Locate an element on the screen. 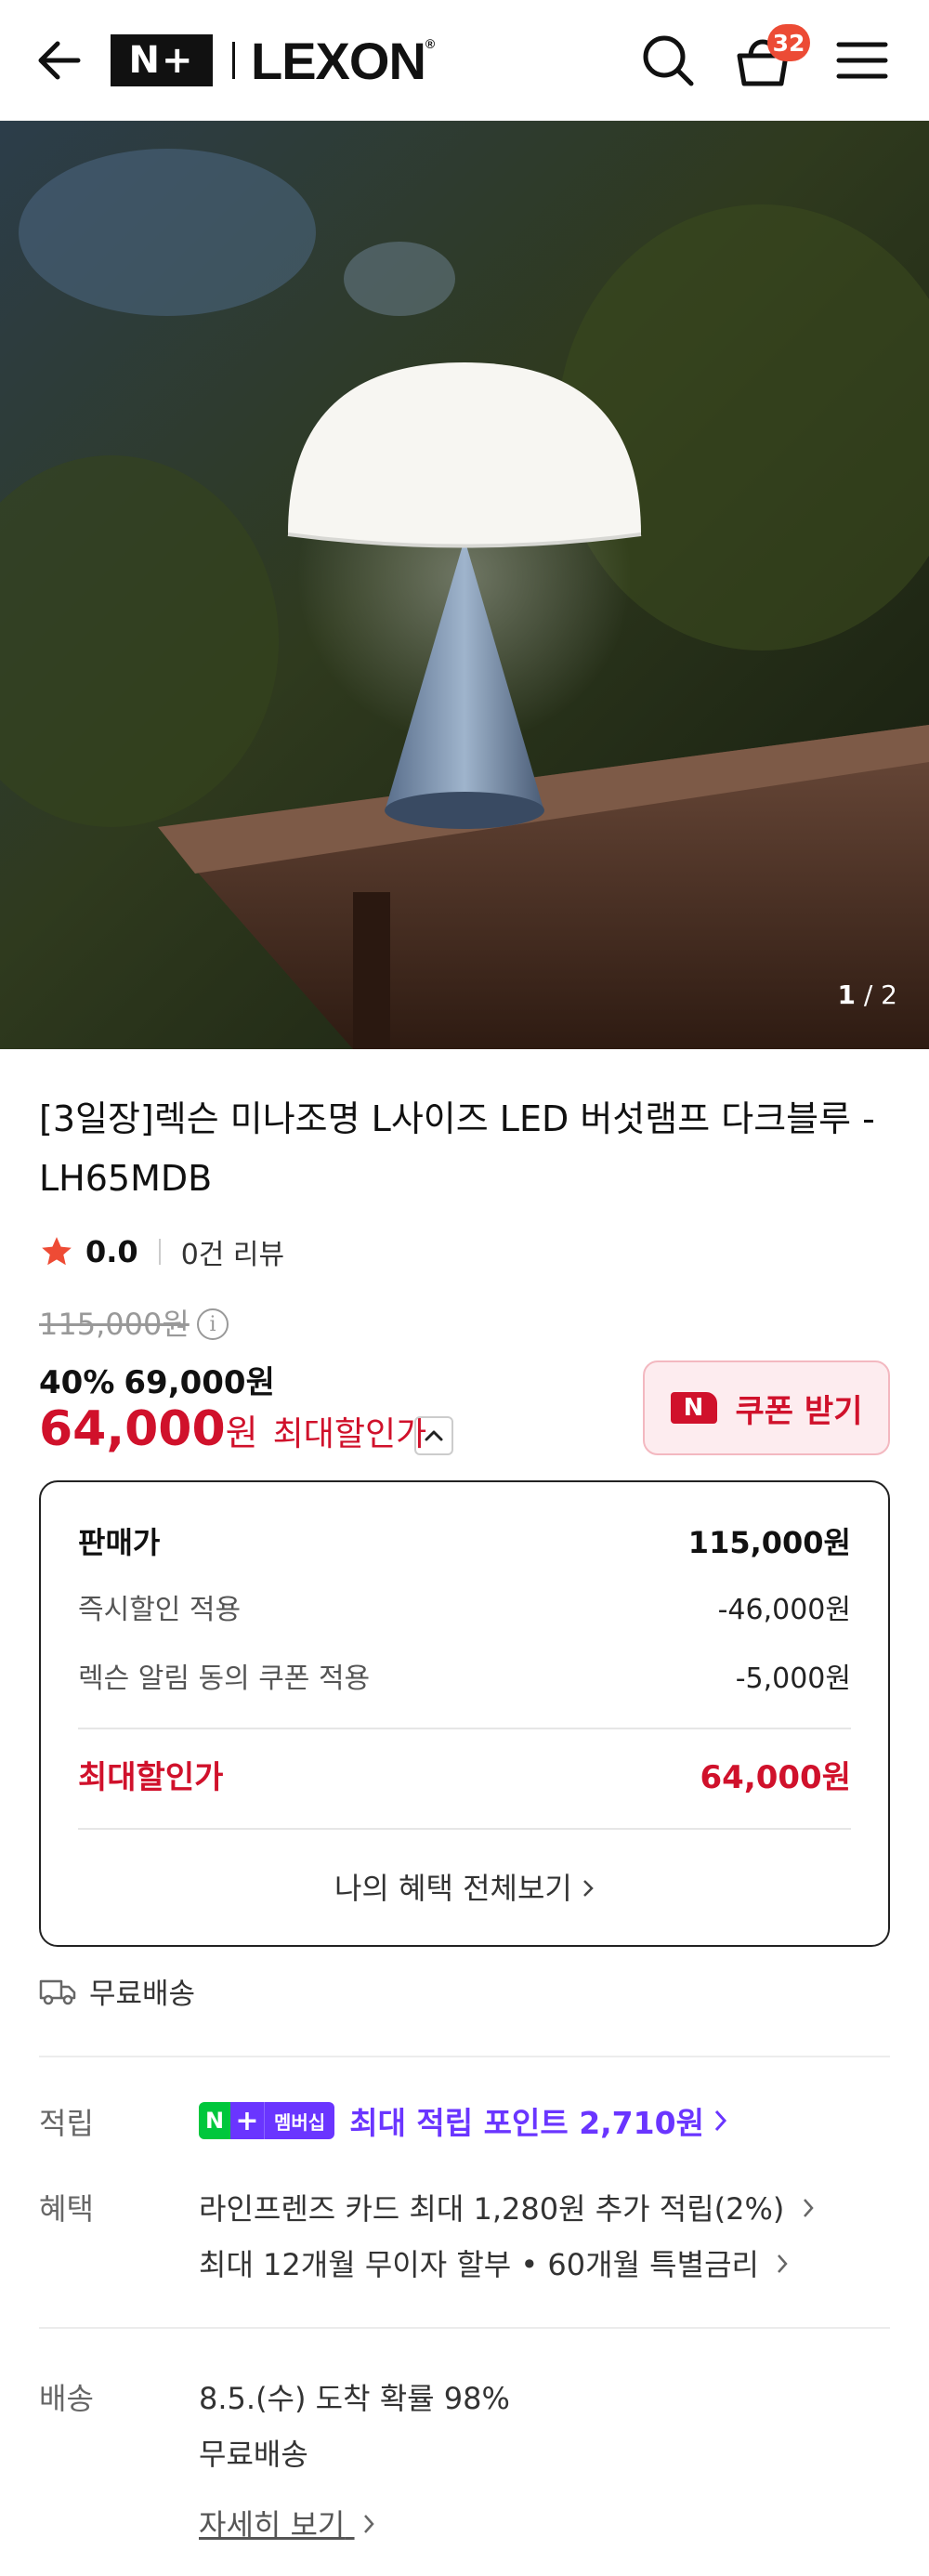  delivery-details-label: 자세히 보기 is located at coordinates (272, 2525).